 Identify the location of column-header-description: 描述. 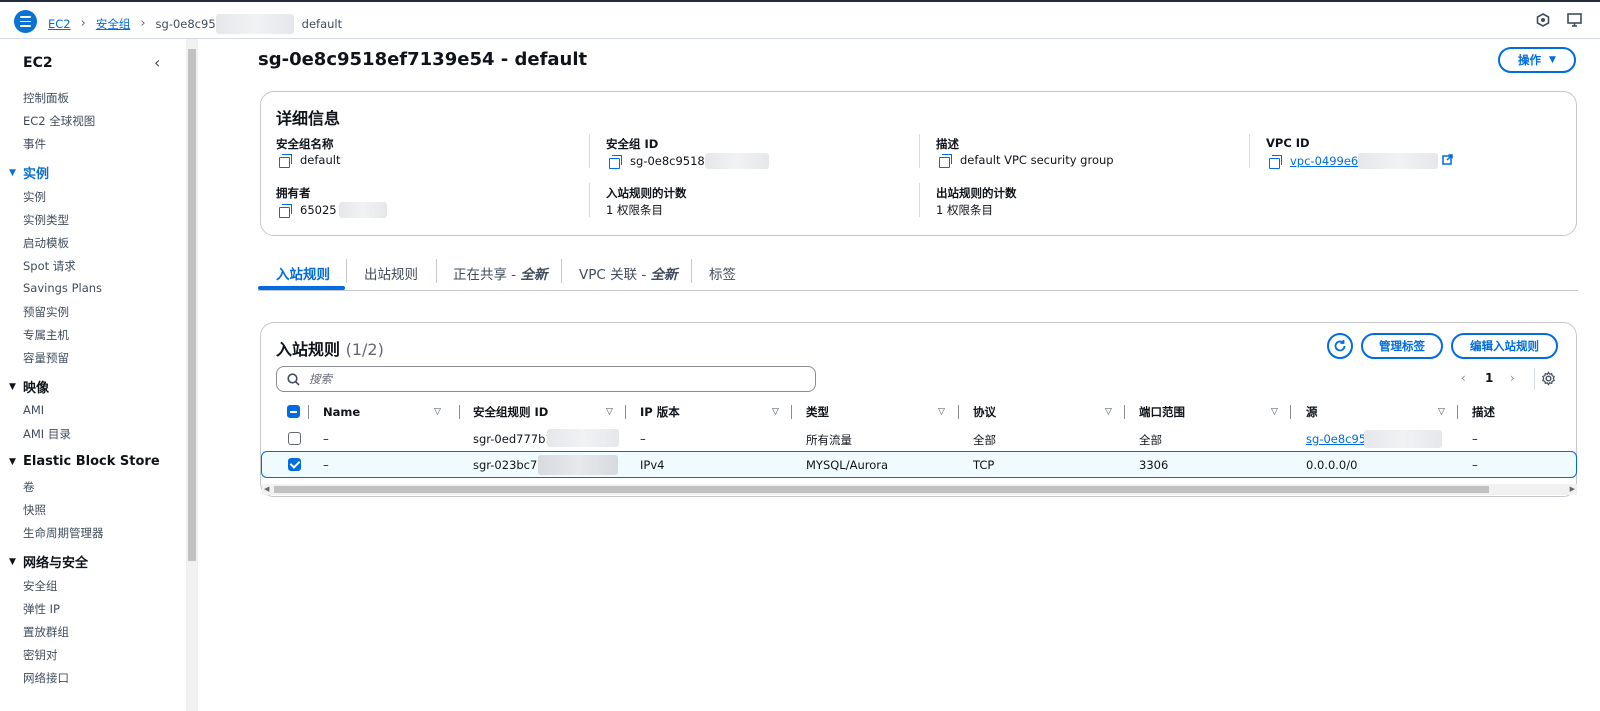
(1483, 412).